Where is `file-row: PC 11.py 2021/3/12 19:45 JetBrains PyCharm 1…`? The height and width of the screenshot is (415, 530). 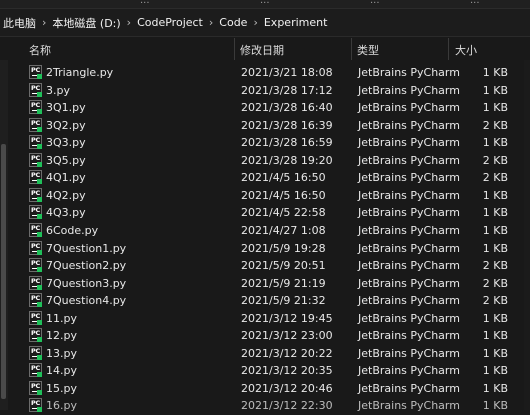 file-row: PC 11.py 2021/3/12 19:45 JetBrains PyCharm 1… is located at coordinates (265, 319).